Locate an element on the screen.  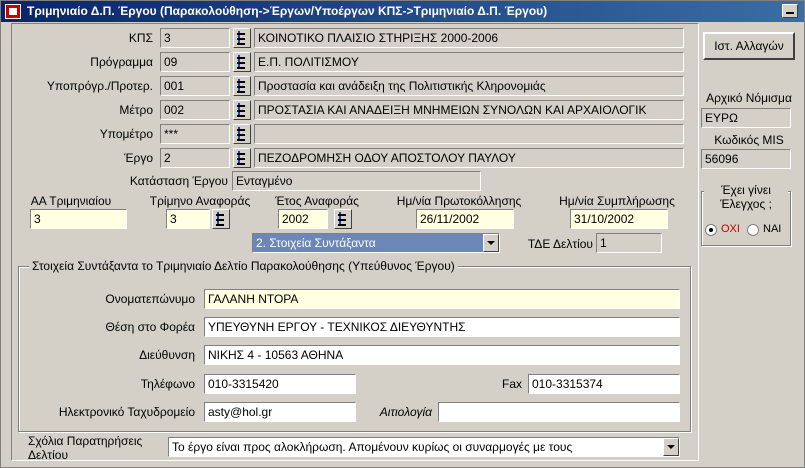
checked-no-radio is located at coordinates (711, 230).